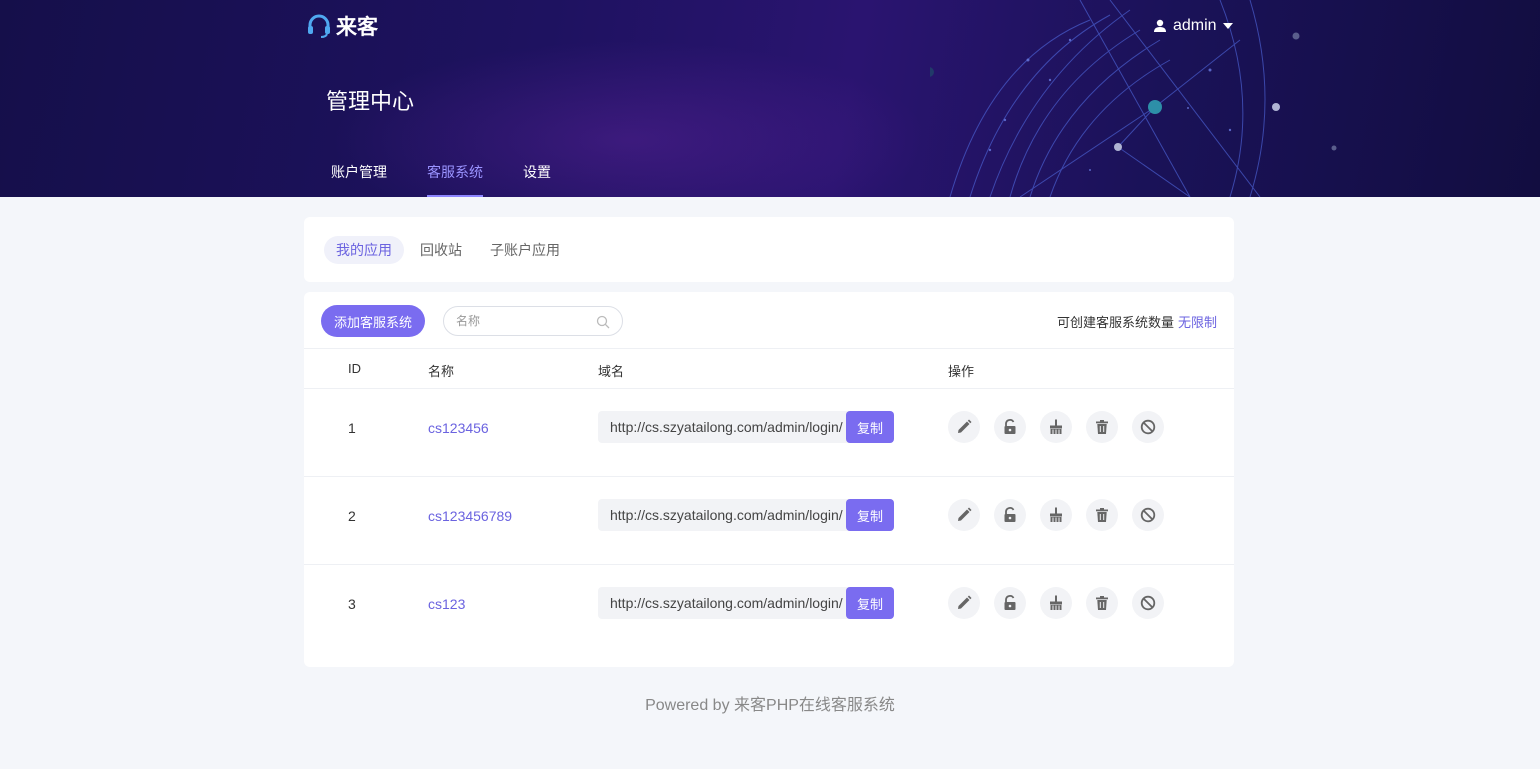 This screenshot has width=1540, height=769. I want to click on tab-customer-service: 客服系统, so click(455, 179).